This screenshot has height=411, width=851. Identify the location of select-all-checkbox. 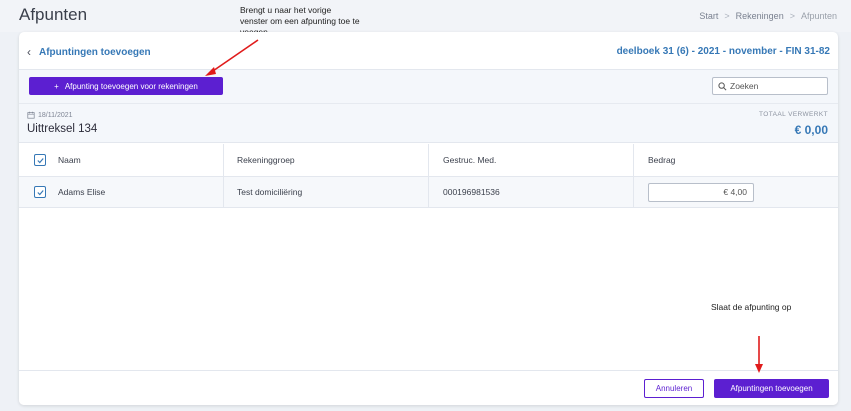
(40, 160).